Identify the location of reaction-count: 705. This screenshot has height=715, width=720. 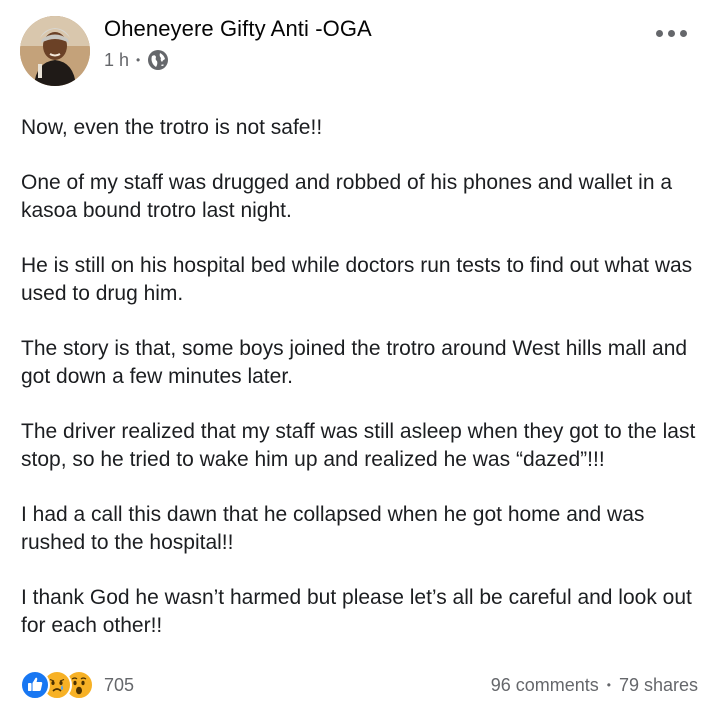
(119, 684).